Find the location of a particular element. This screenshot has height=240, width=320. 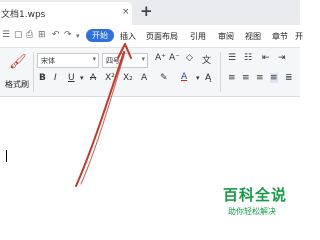

watermark-title: 百科全说 is located at coordinates (255, 195).